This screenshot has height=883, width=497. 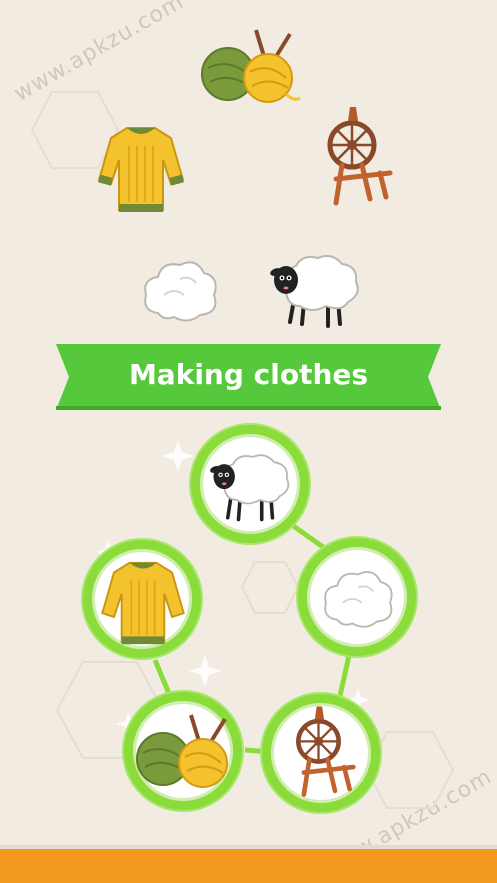 I want to click on chain-node-cotton, so click(x=357, y=597).